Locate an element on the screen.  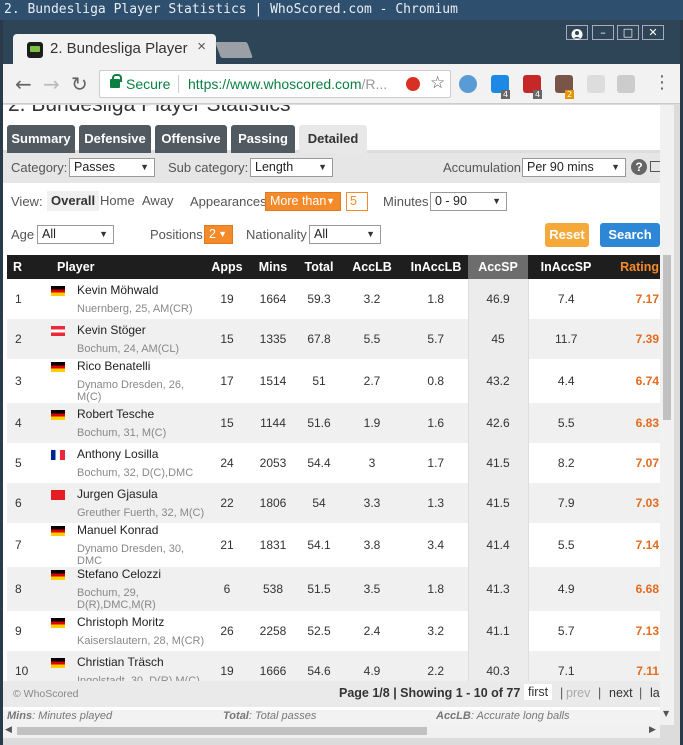
appearances-value: More than is located at coordinates (298, 201).